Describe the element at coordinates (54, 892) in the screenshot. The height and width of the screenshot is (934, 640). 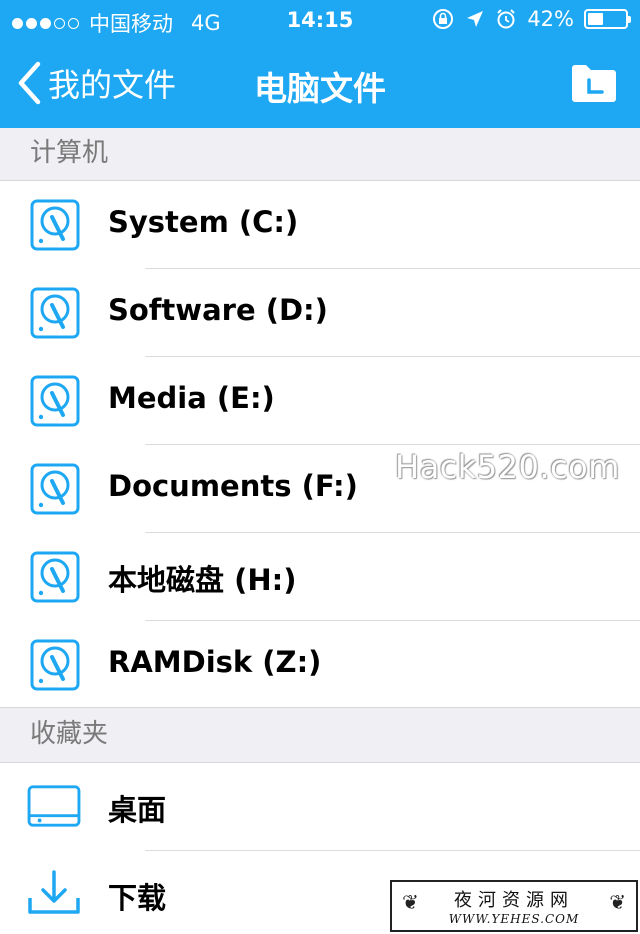
I see `download-icon` at that location.